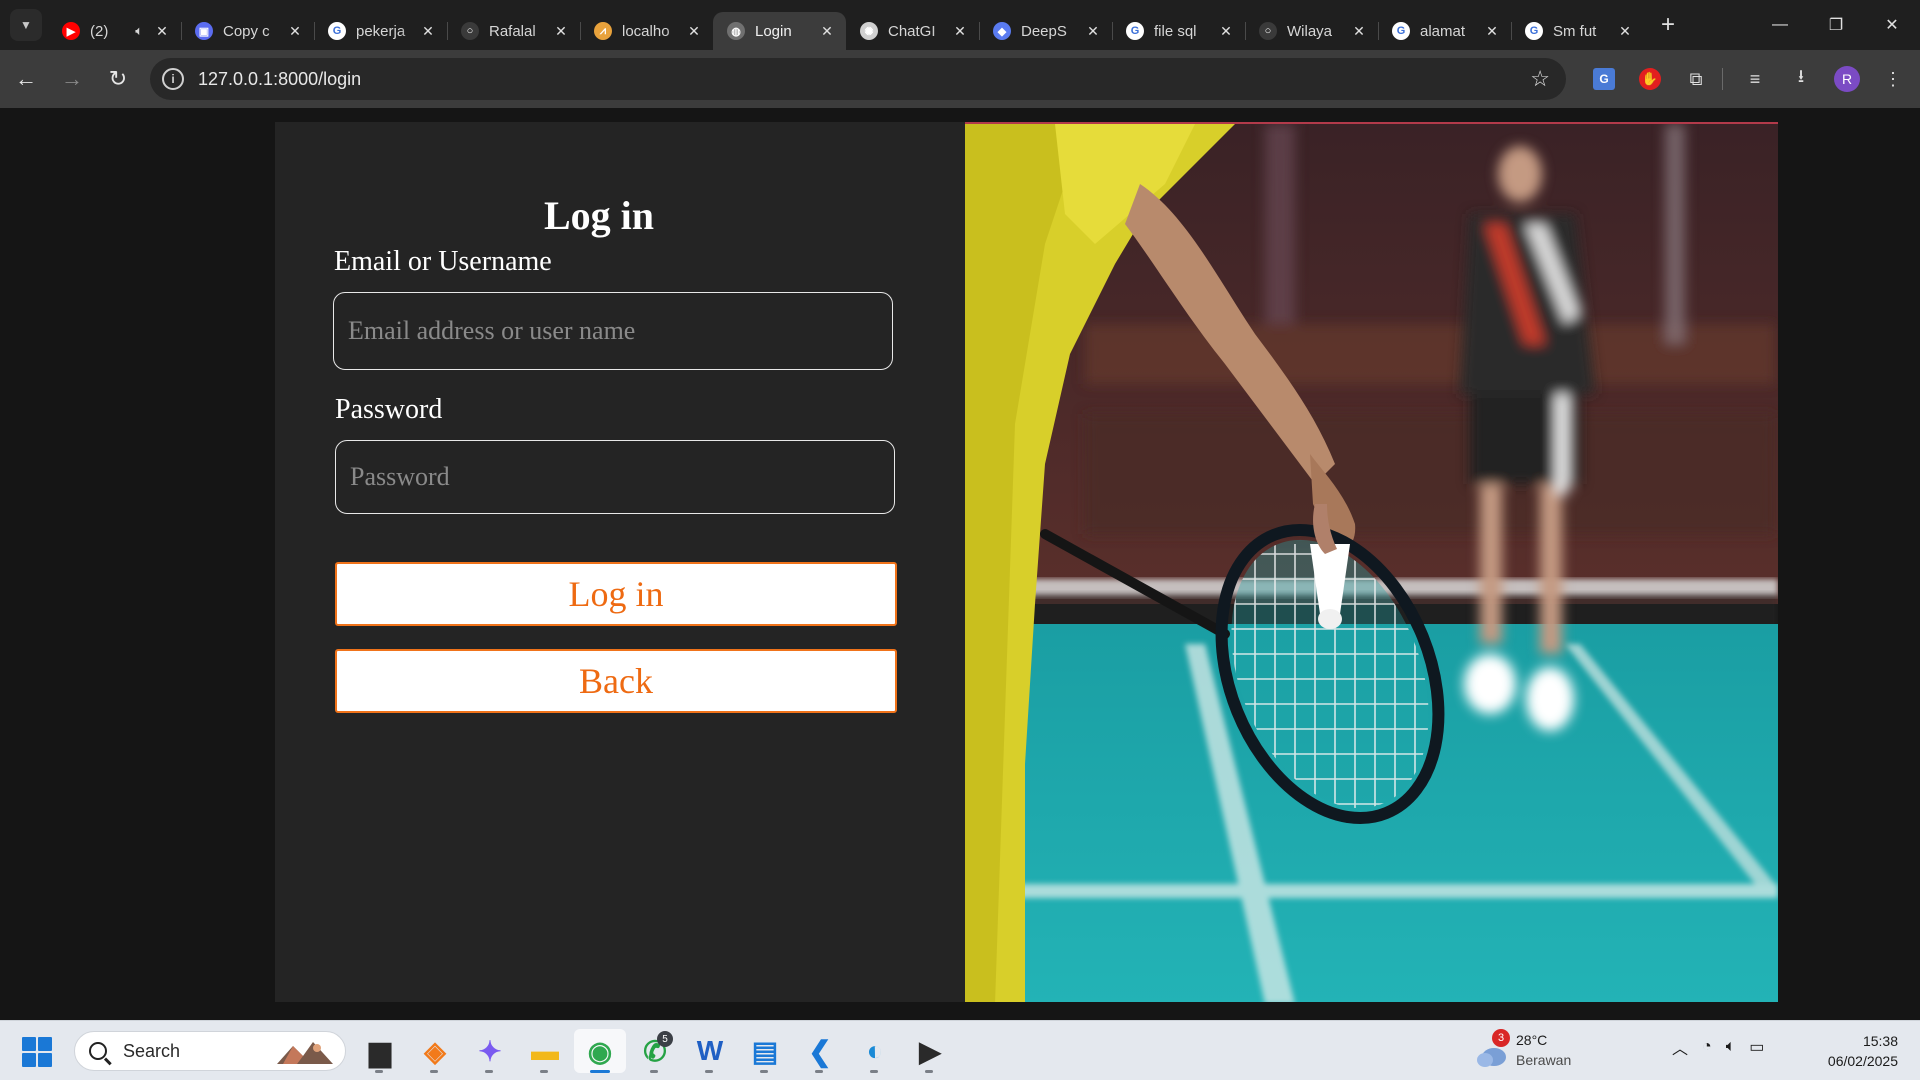  Describe the element at coordinates (773, 31) in the screenshot. I see `tab-title: Login` at that location.